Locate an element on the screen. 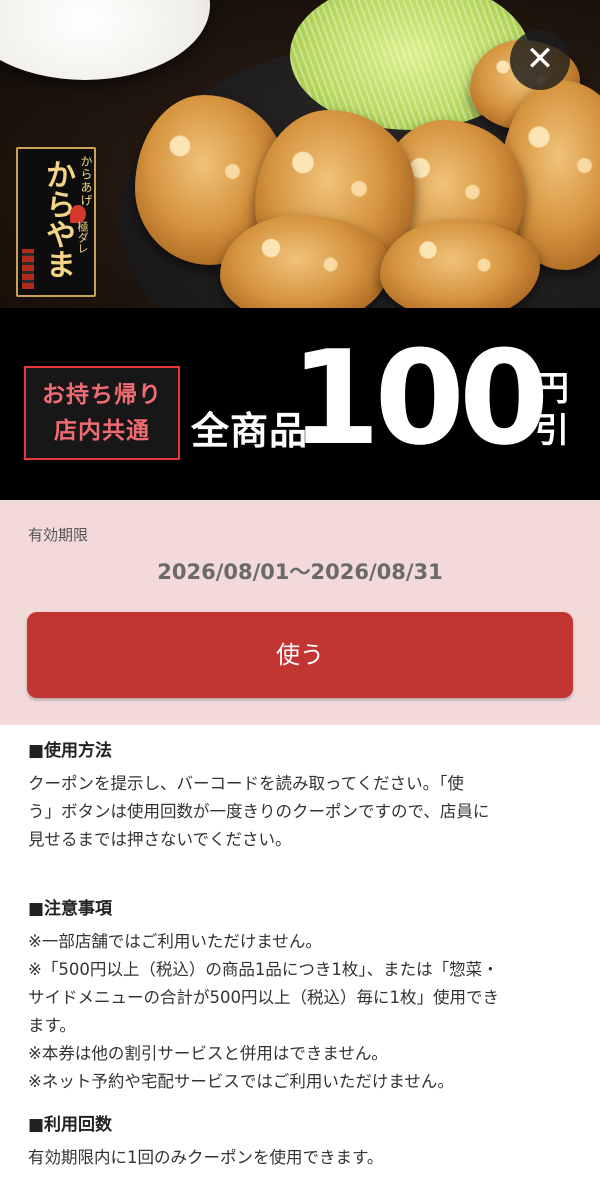  notes-line: ※ネット予約や宅配サービスではご利用いただけません。 is located at coordinates (241, 1081).